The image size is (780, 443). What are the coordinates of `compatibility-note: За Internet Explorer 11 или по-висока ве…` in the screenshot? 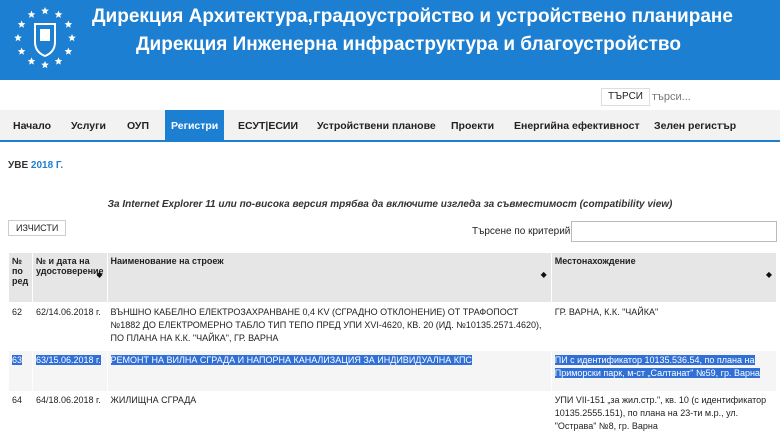 It's located at (390, 204).